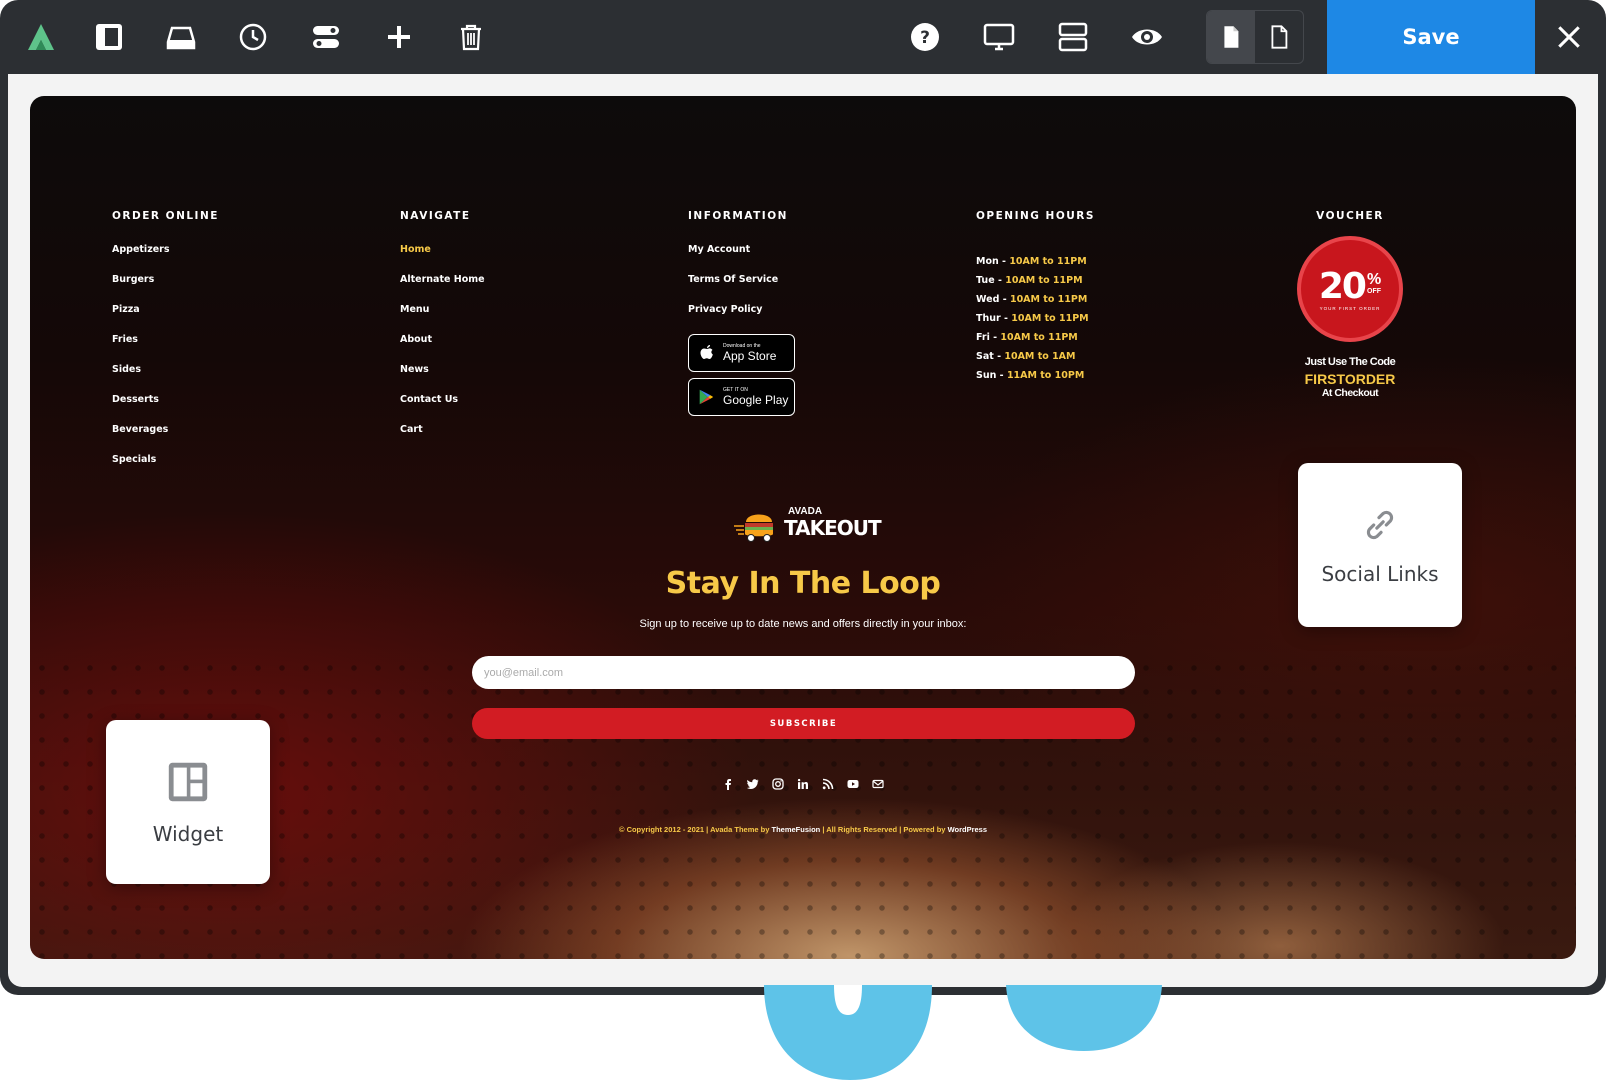 The width and height of the screenshot is (1606, 1085). I want to click on footer-link: Specials, so click(165, 469).